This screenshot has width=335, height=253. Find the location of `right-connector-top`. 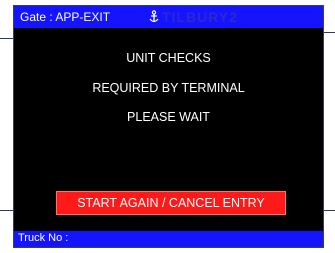

right-connector-top is located at coordinates (329, 32).